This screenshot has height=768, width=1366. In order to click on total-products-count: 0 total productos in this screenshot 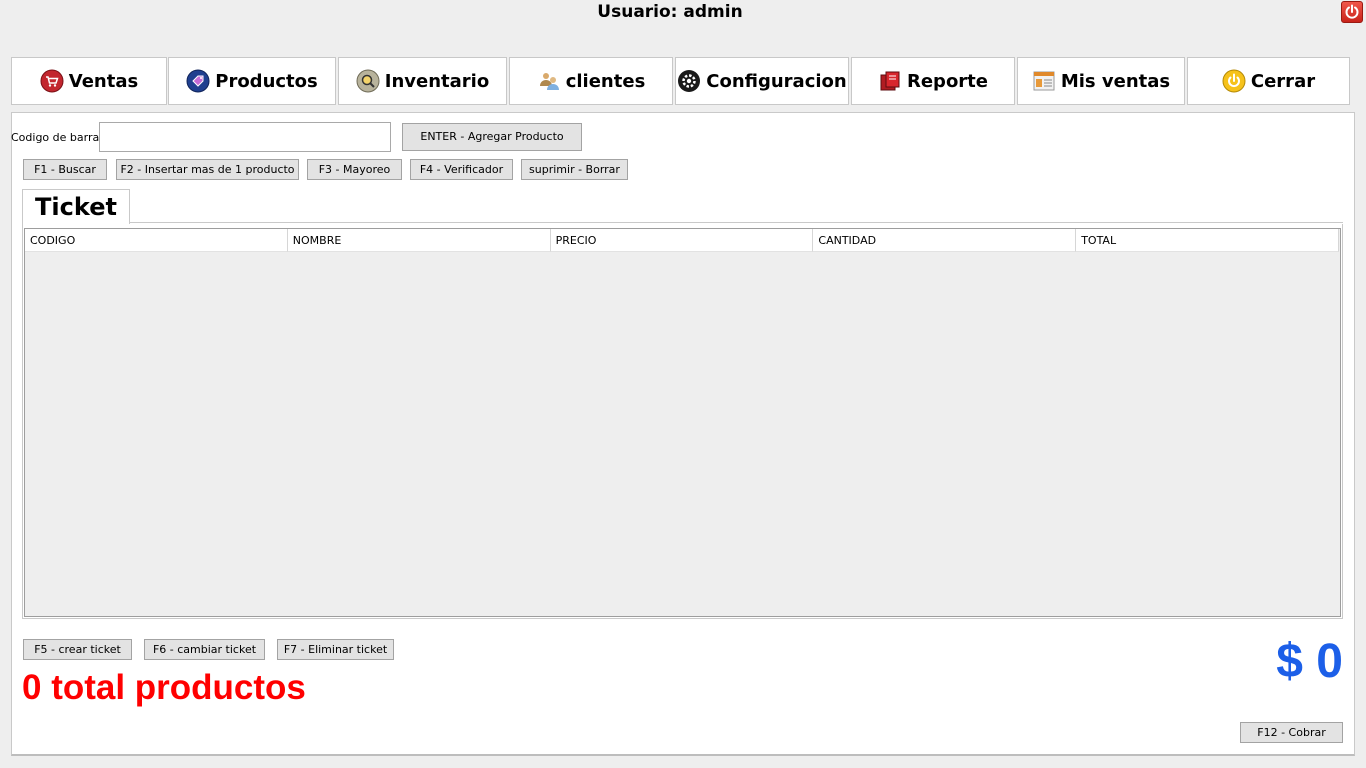, I will do `click(164, 687)`.